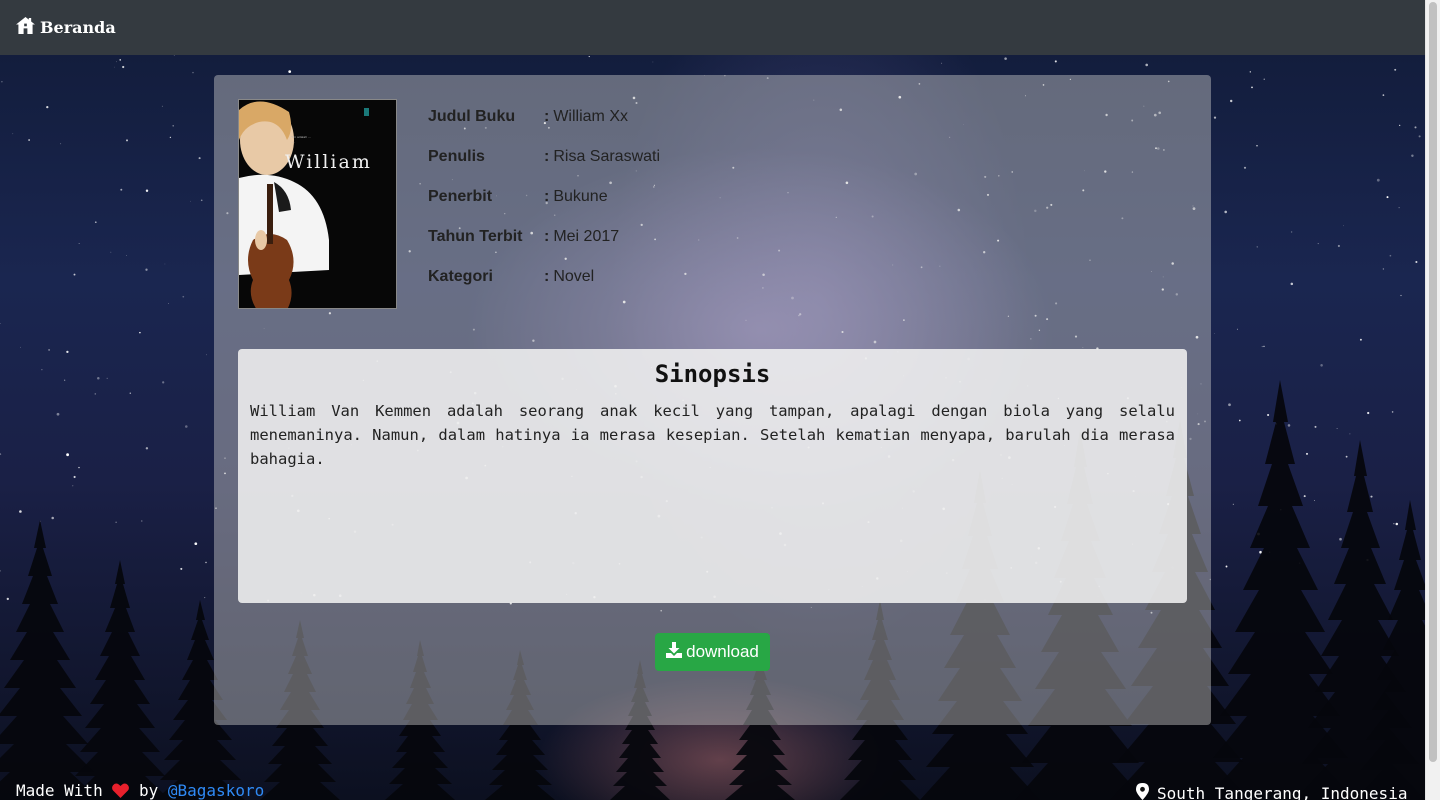 This screenshot has height=800, width=1440. I want to click on info-value: Mei 2017, so click(586, 236).